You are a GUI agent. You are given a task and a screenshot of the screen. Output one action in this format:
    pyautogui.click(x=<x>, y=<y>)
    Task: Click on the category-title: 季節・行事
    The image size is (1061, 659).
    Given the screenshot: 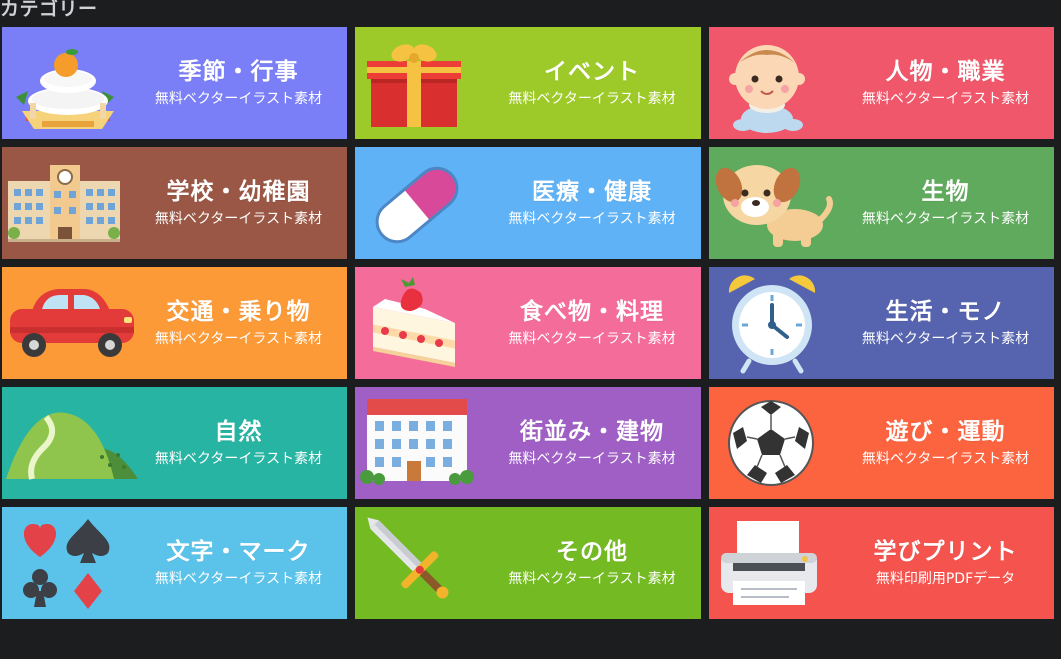 What is the action you would take?
    pyautogui.click(x=238, y=72)
    